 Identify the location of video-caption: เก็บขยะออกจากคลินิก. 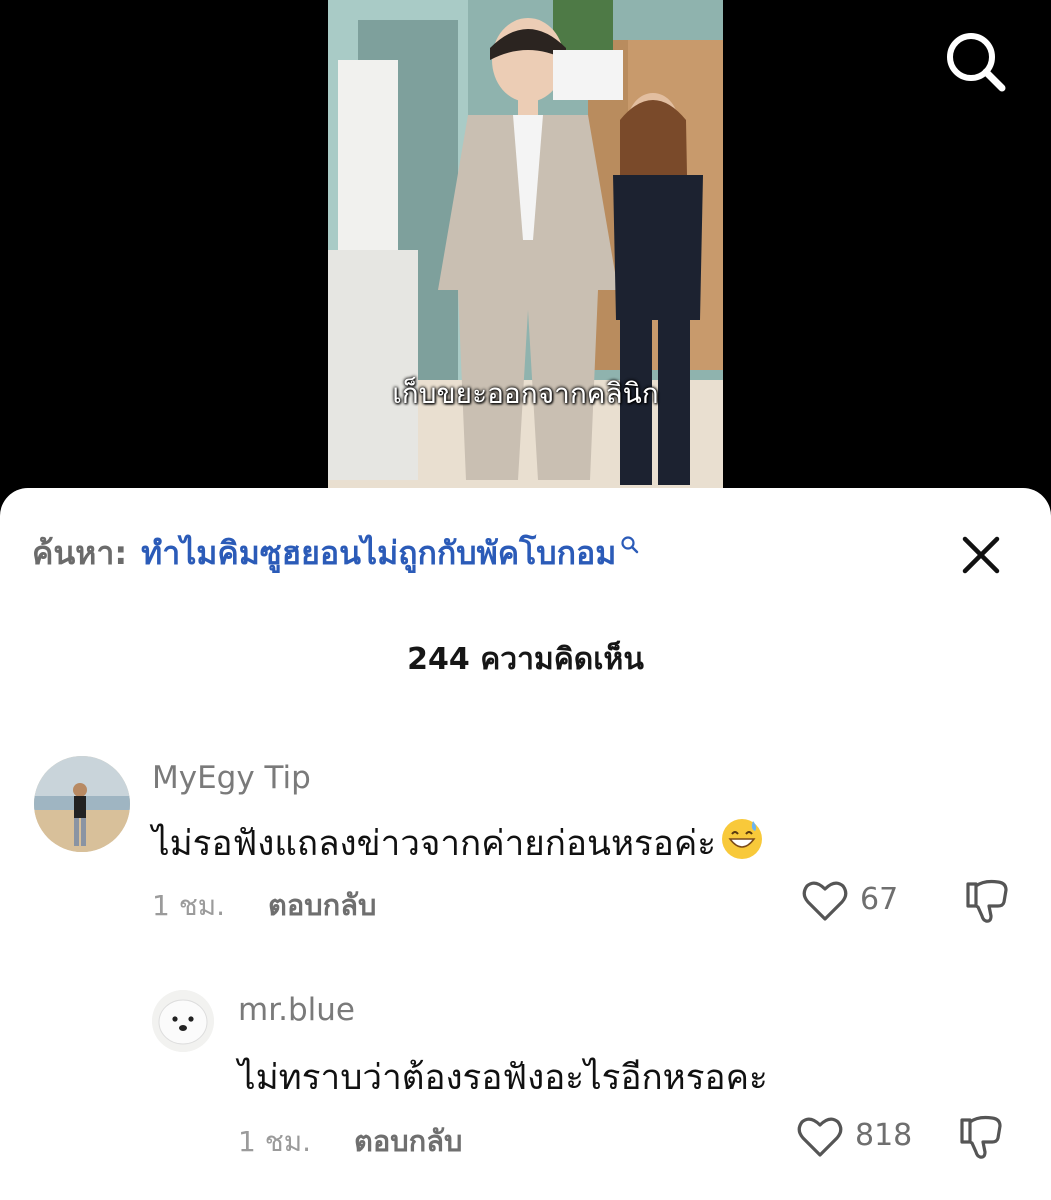
(525, 393).